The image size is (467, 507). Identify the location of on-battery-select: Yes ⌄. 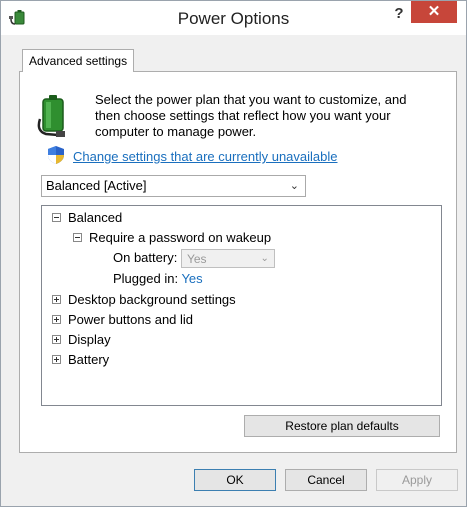
(227, 258).